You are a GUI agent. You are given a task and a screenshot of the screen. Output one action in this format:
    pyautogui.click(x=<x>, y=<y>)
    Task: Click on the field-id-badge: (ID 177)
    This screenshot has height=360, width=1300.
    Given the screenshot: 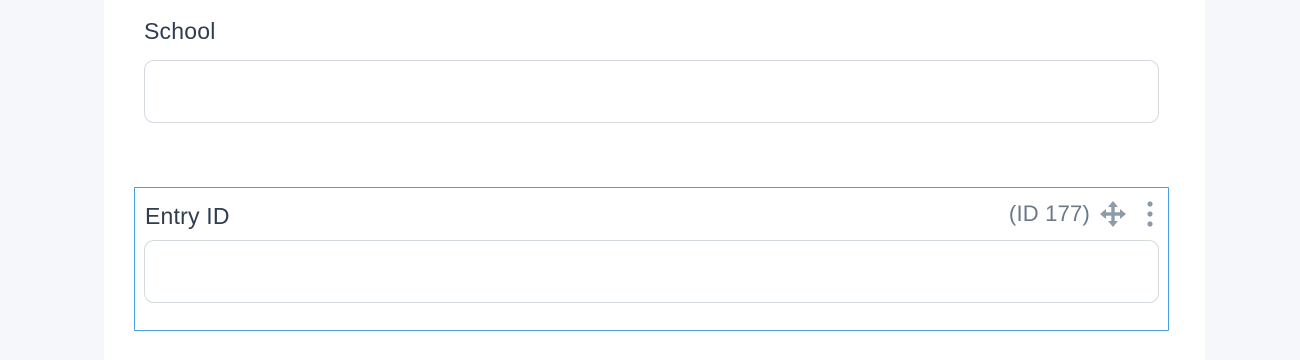 What is the action you would take?
    pyautogui.click(x=1049, y=213)
    